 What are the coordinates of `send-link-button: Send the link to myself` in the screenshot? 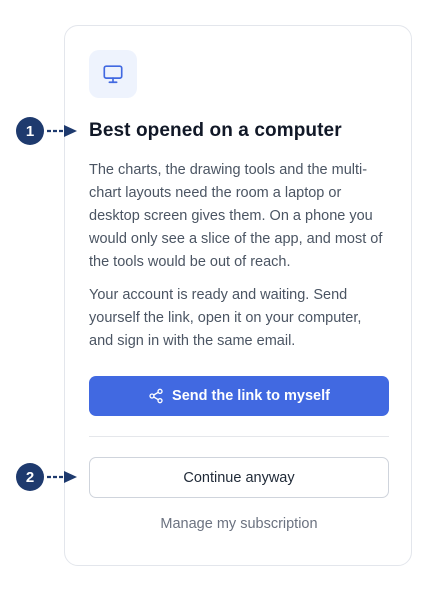 It's located at (239, 396).